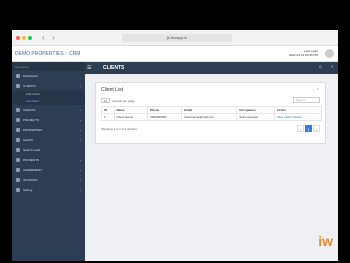 The width and height of the screenshot is (350, 263). I want to click on close-icon: ×, so click(319, 88).